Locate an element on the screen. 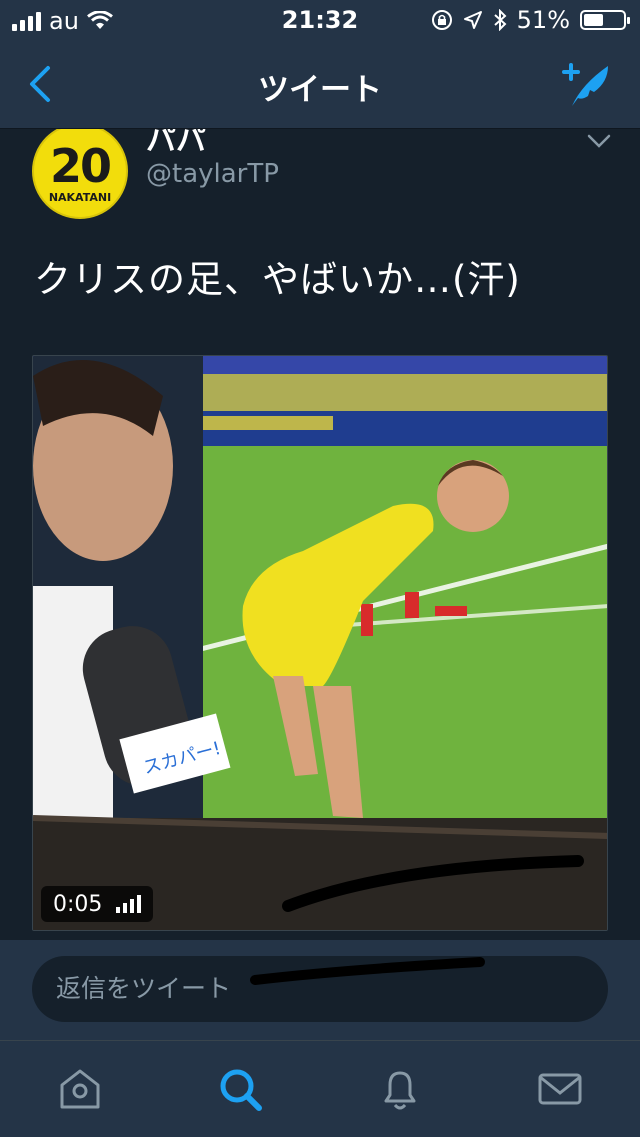 The height and width of the screenshot is (1137, 640). battery-icon is located at coordinates (605, 20).